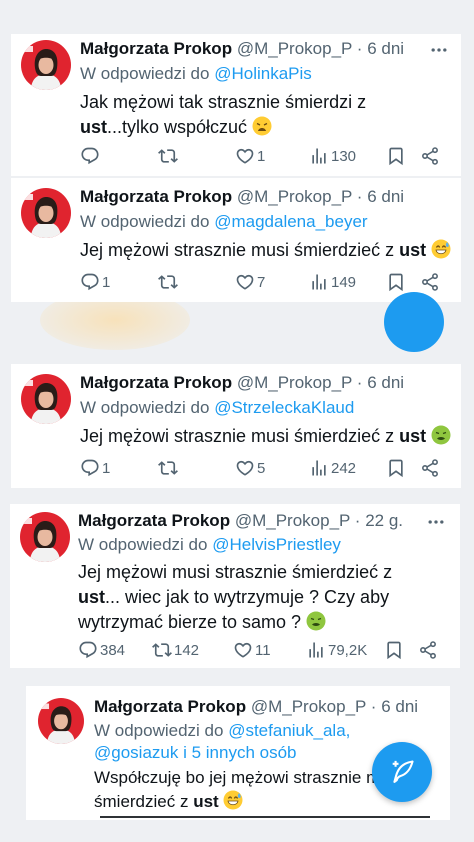 The image size is (474, 842). What do you see at coordinates (441, 435) in the screenshot?
I see `nauseated-face-emoji` at bounding box center [441, 435].